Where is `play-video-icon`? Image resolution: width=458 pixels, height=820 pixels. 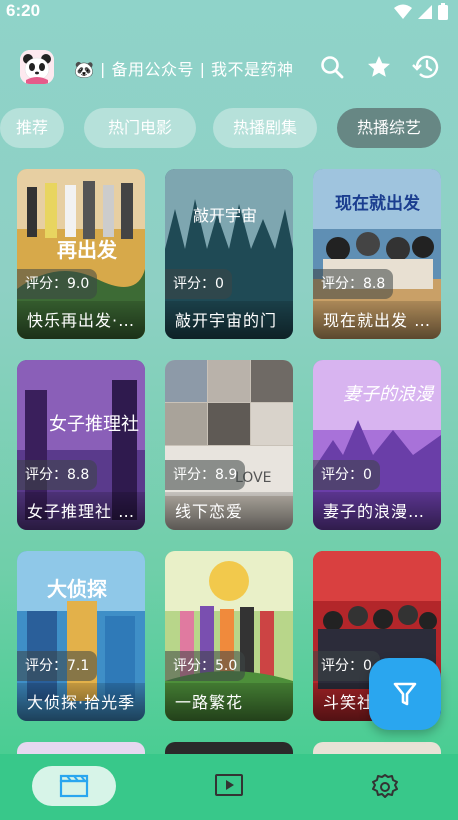 play-video-icon is located at coordinates (229, 785).